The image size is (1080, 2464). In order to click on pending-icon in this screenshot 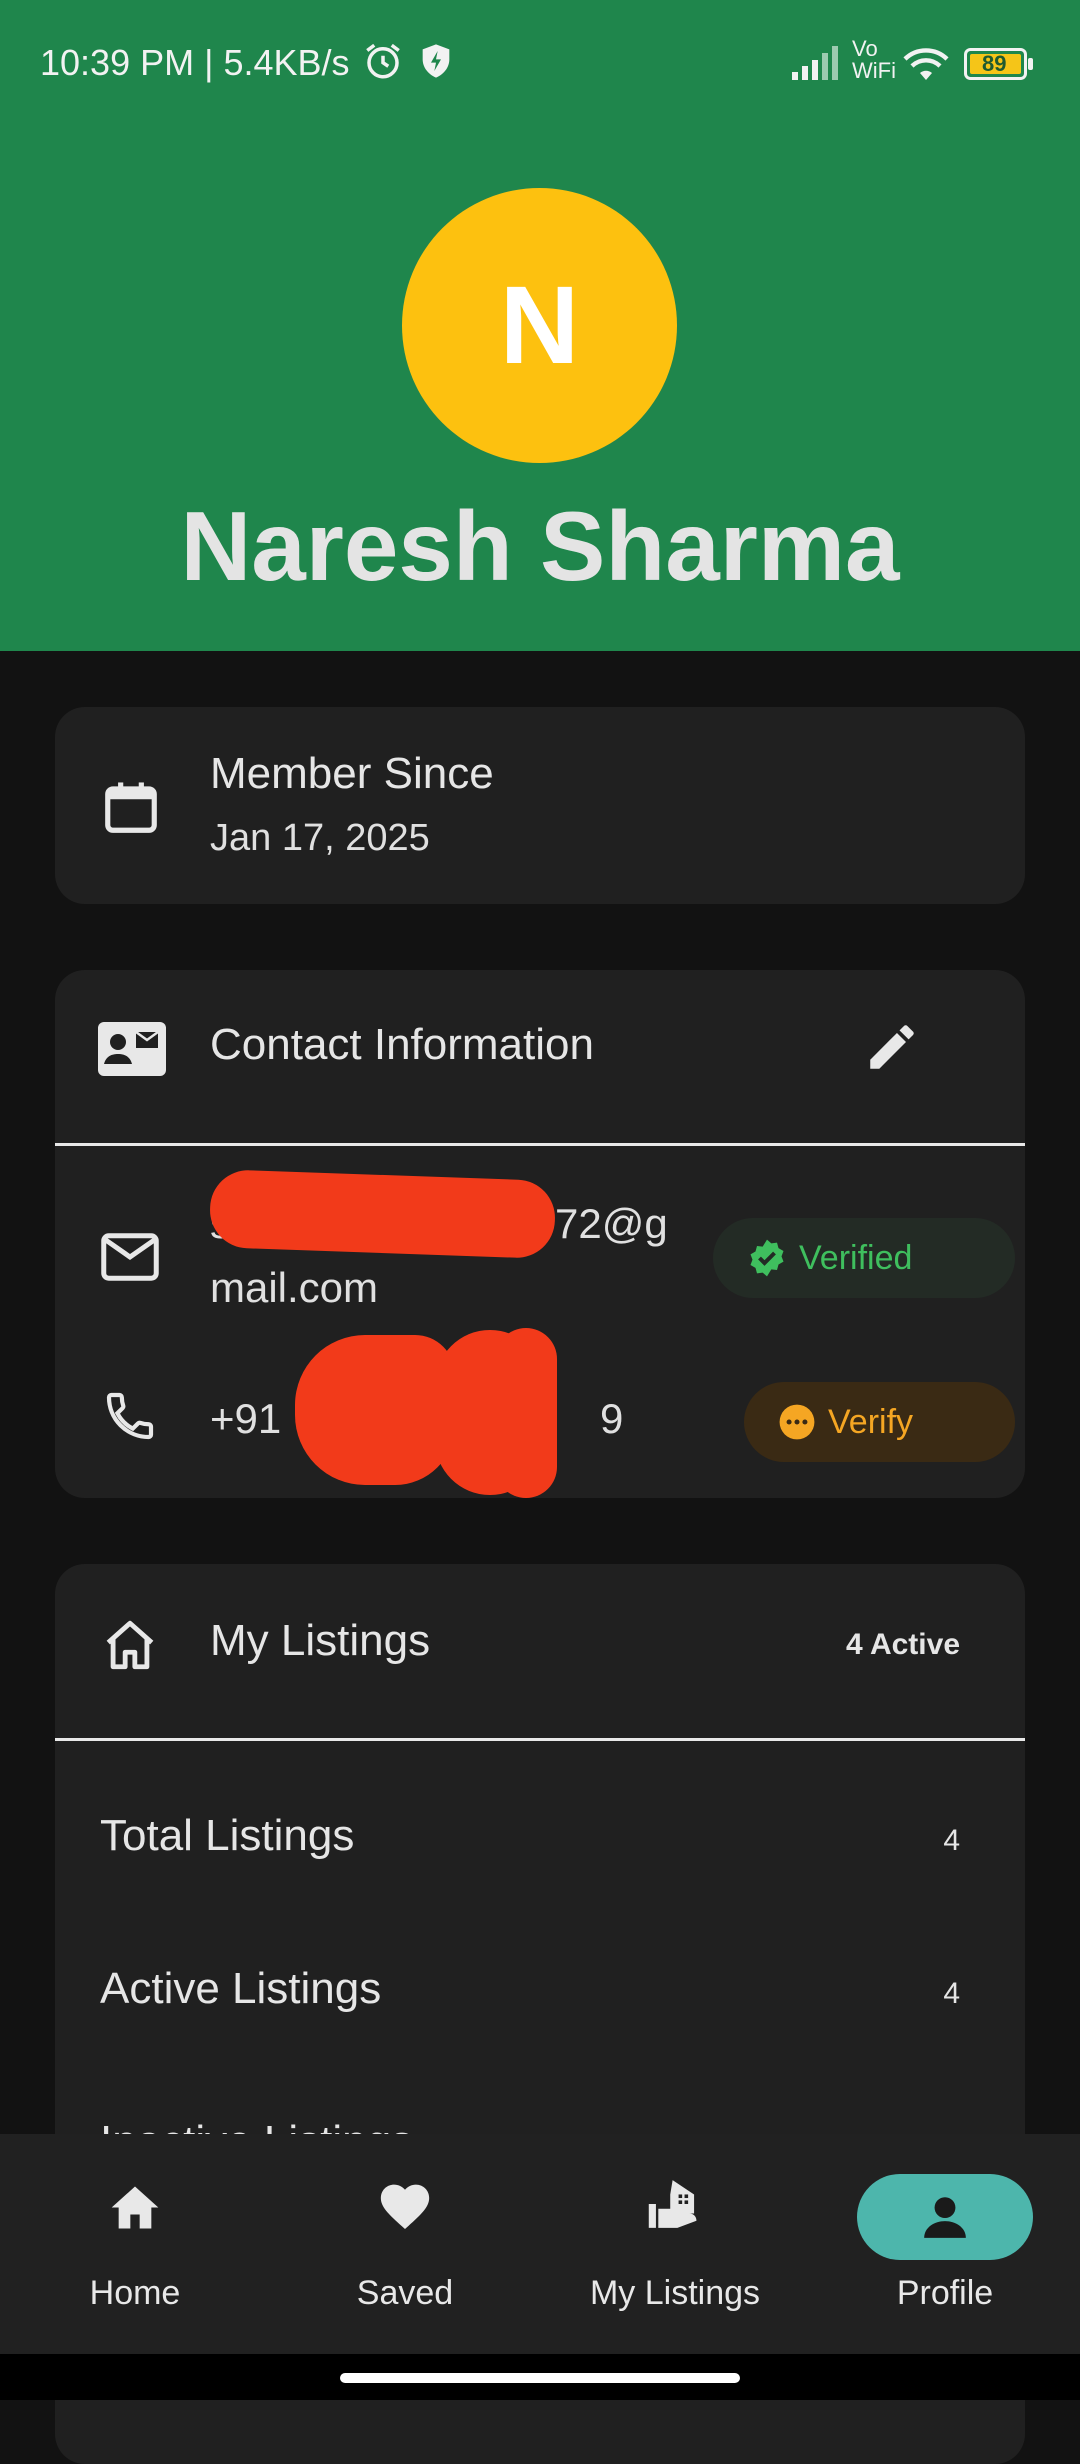, I will do `click(797, 1422)`.